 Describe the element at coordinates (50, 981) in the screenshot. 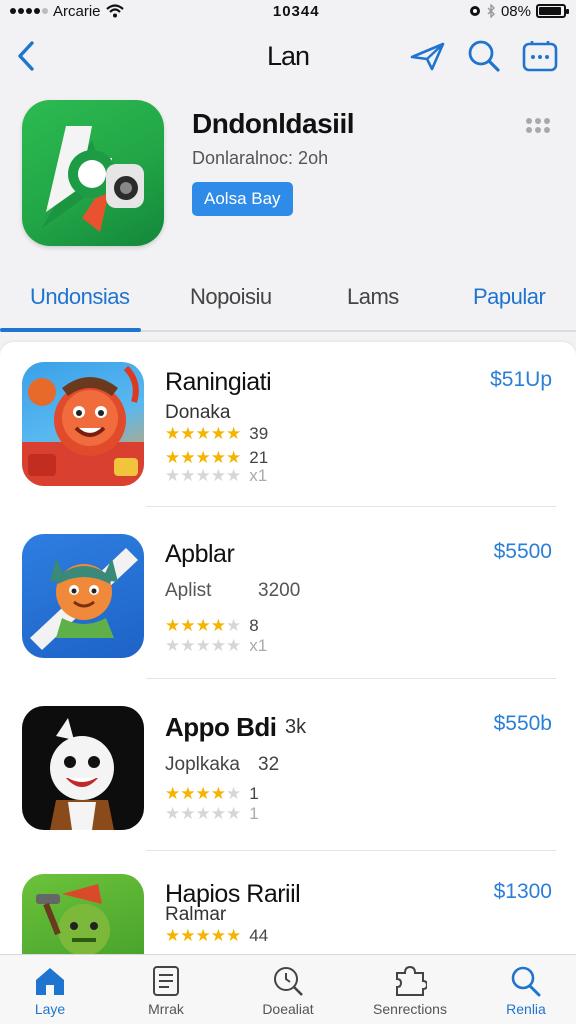

I see `home-icon` at that location.